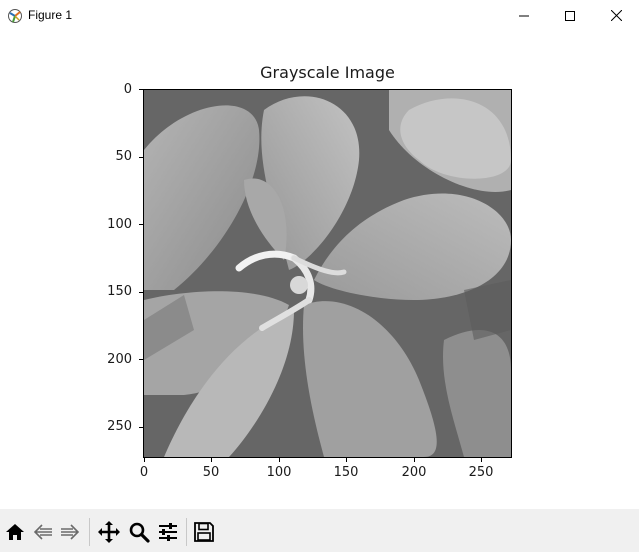  I want to click on x-tick-label: 100, so click(279, 472).